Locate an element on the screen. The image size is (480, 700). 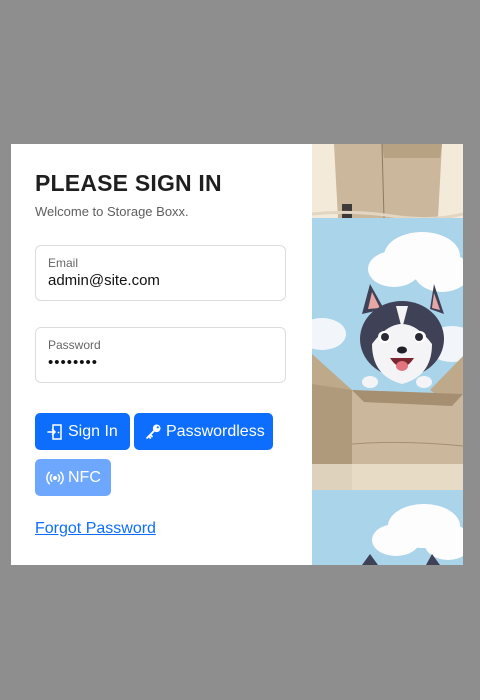
nfc-label: NFC is located at coordinates (84, 477).